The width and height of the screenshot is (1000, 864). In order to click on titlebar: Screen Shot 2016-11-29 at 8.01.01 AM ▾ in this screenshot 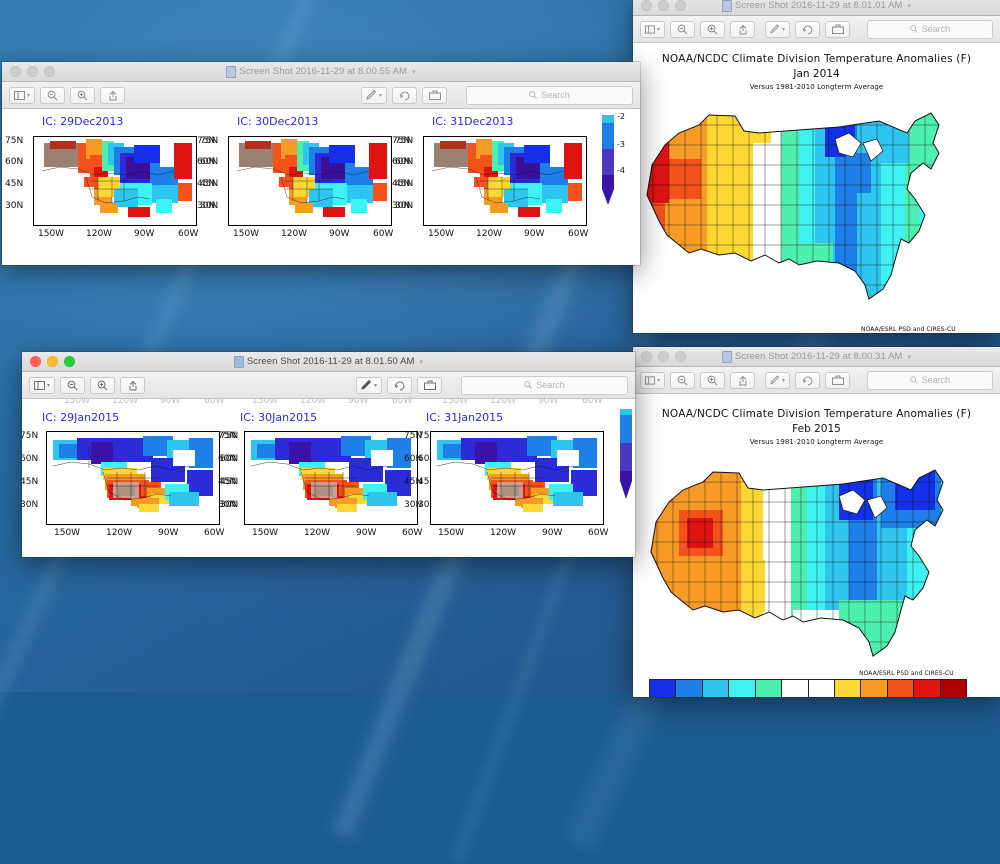, I will do `click(816, 8)`.